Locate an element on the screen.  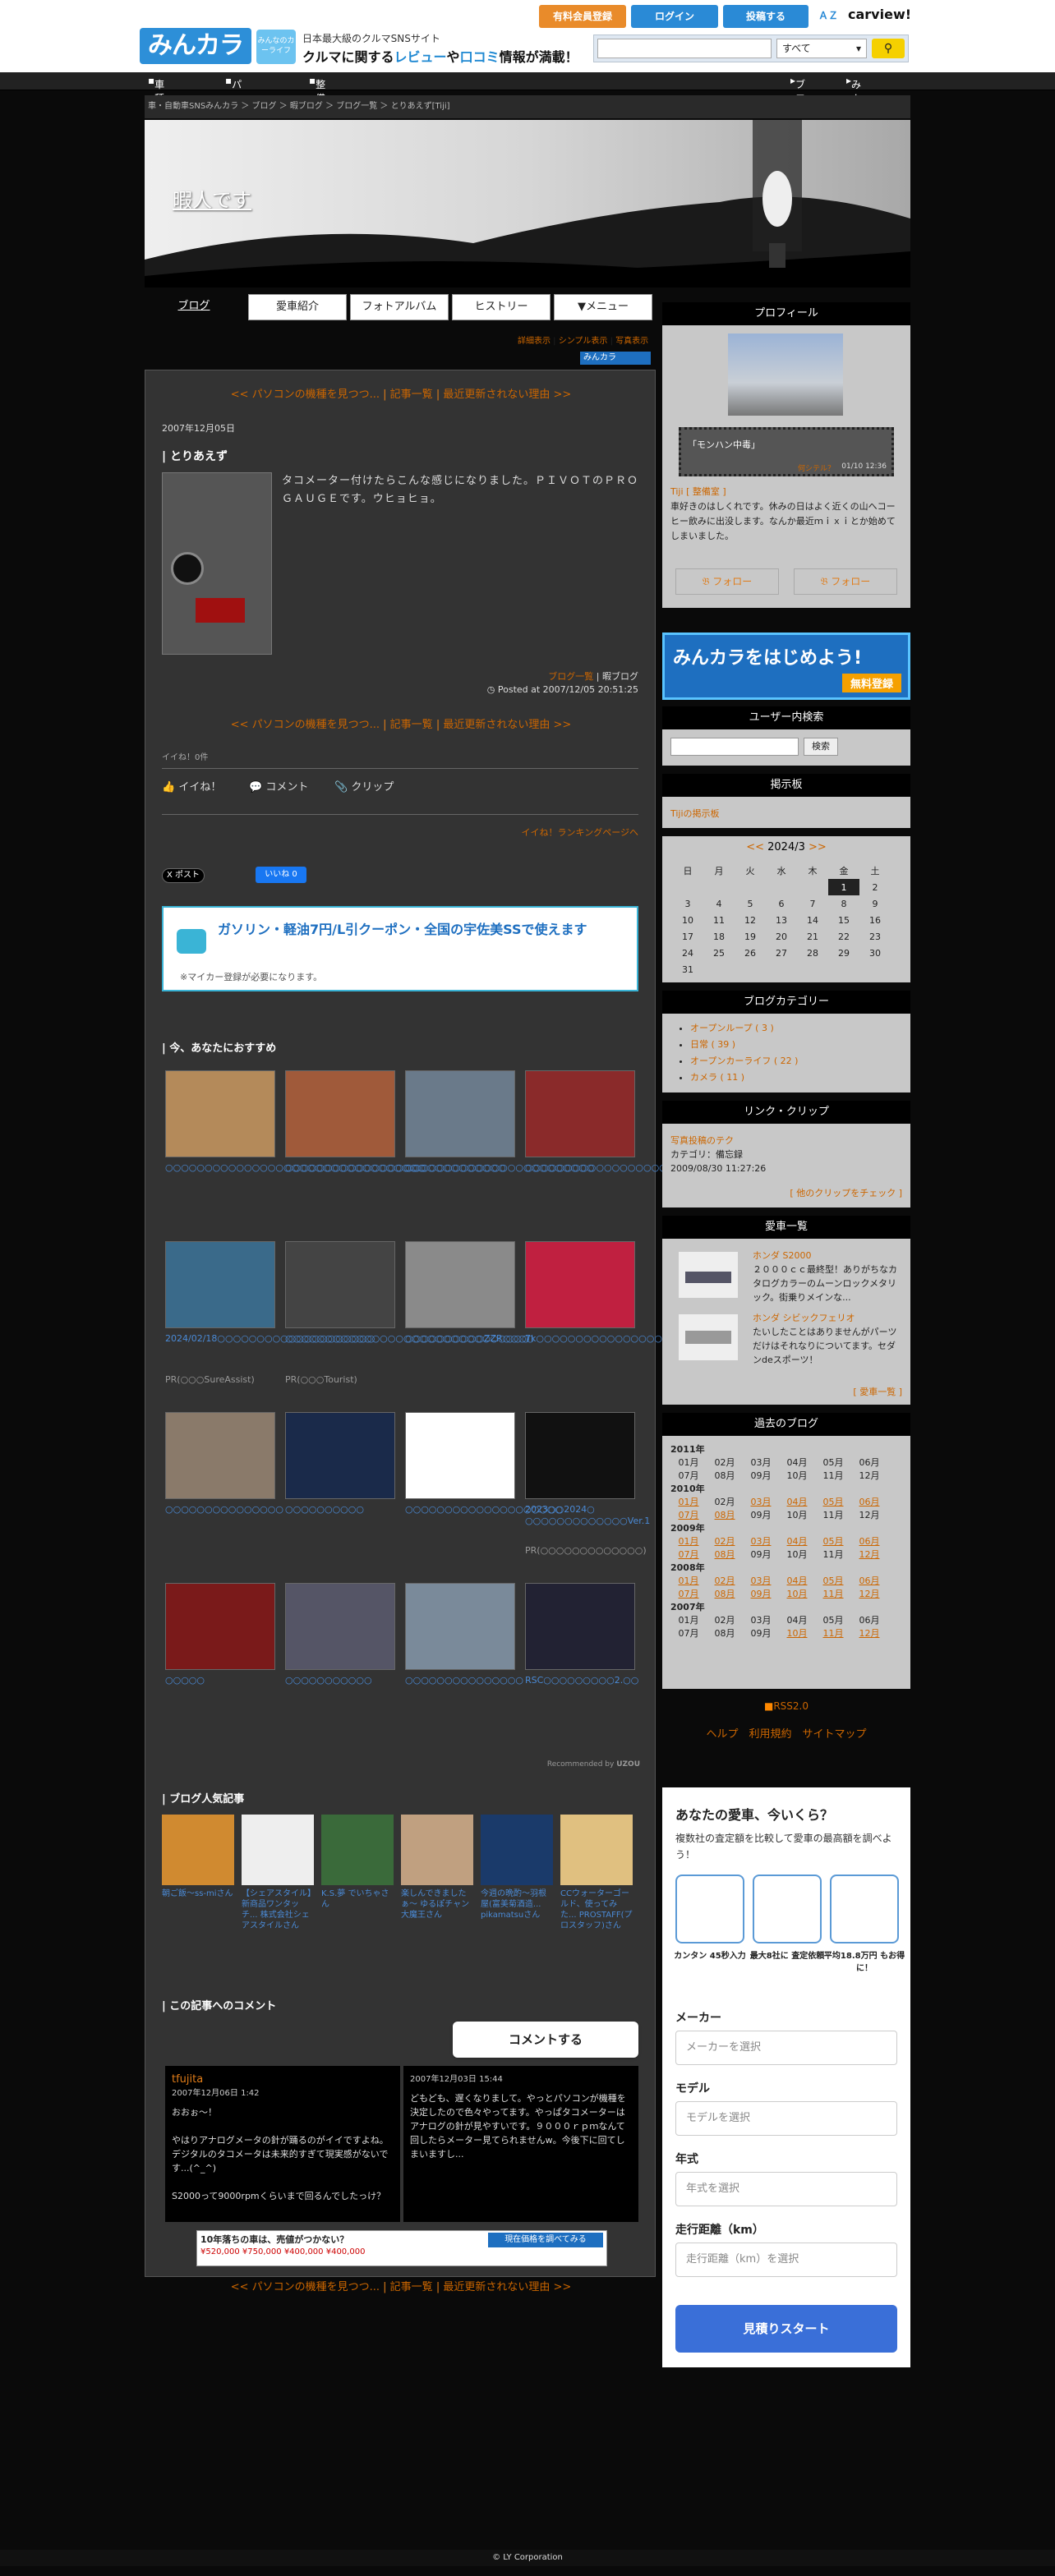
nav-blog: ▸ ブログ is located at coordinates (797, 96).